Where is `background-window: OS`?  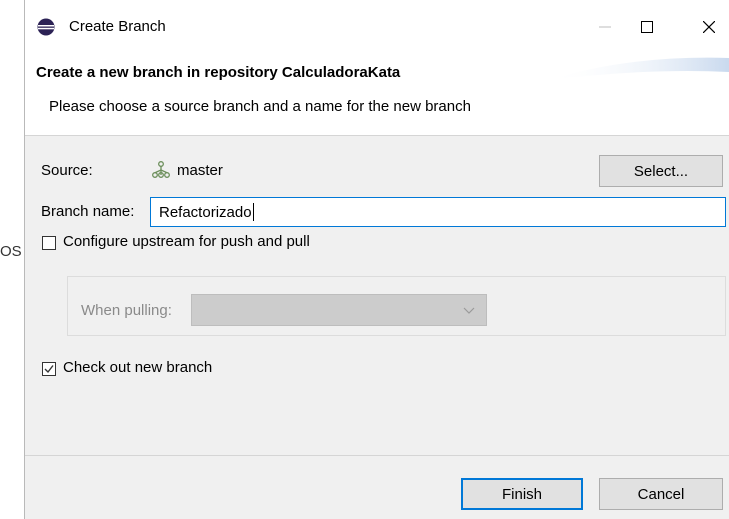
background-window: OS is located at coordinates (12, 259).